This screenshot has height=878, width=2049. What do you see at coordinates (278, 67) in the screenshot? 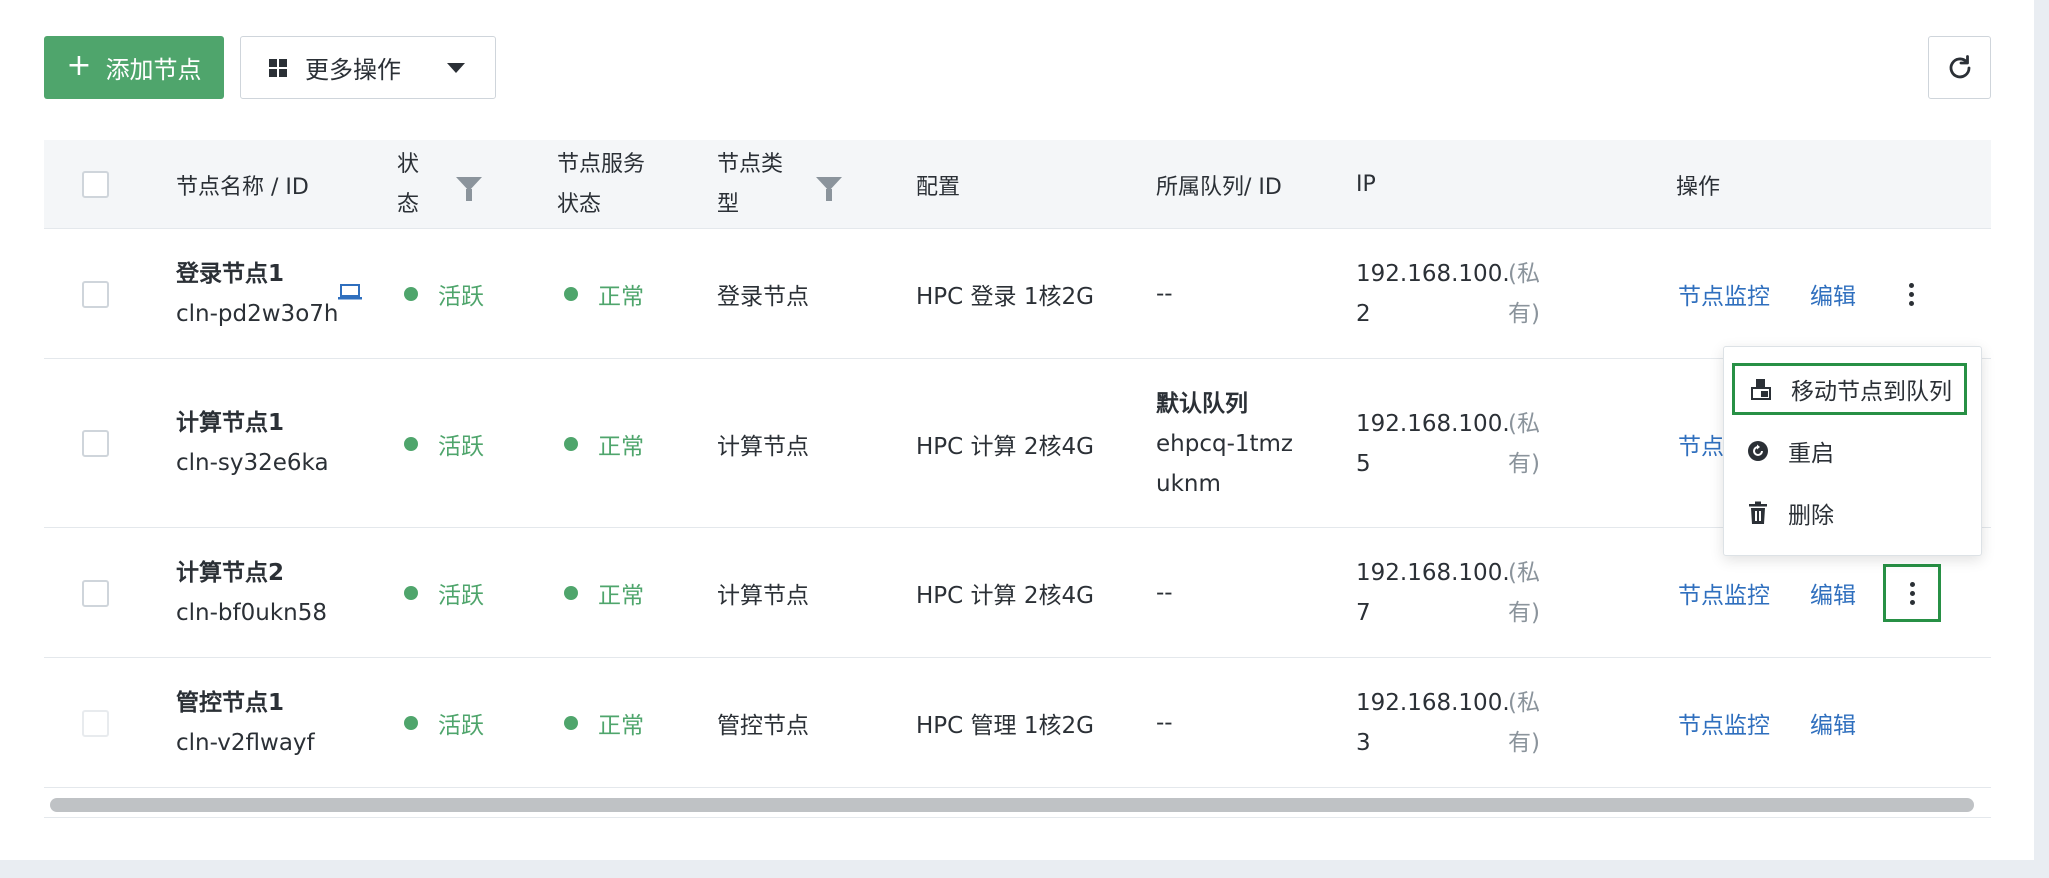
I see `grid-icon` at bounding box center [278, 67].